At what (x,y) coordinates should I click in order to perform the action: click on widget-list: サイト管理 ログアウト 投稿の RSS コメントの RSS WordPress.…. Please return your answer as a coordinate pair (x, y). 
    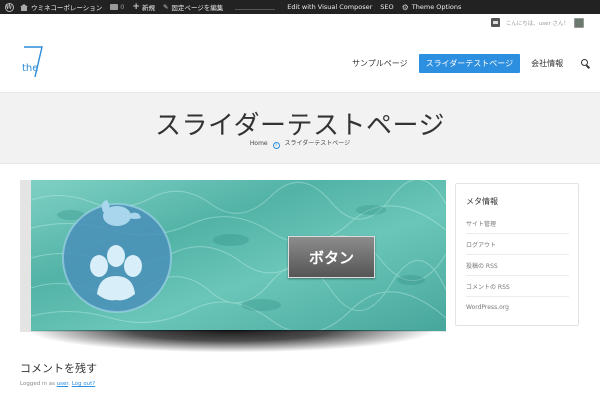
    Looking at the image, I should click on (517, 265).